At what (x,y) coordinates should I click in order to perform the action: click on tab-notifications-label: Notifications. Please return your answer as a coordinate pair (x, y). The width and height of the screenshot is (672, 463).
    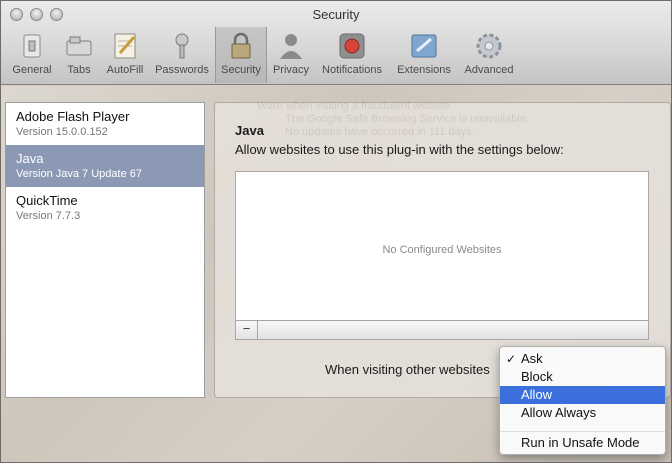
    Looking at the image, I should click on (352, 70).